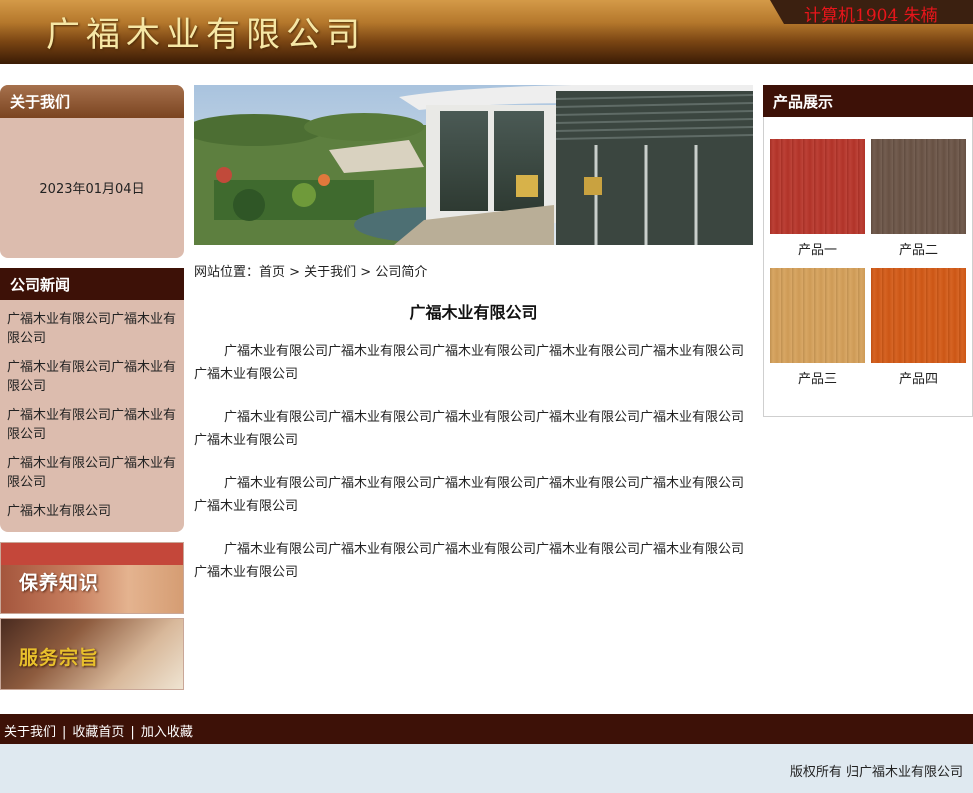 This screenshot has width=973, height=793. Describe the element at coordinates (206, 35) in the screenshot. I see `site-title: 广福木业有限公司` at that location.